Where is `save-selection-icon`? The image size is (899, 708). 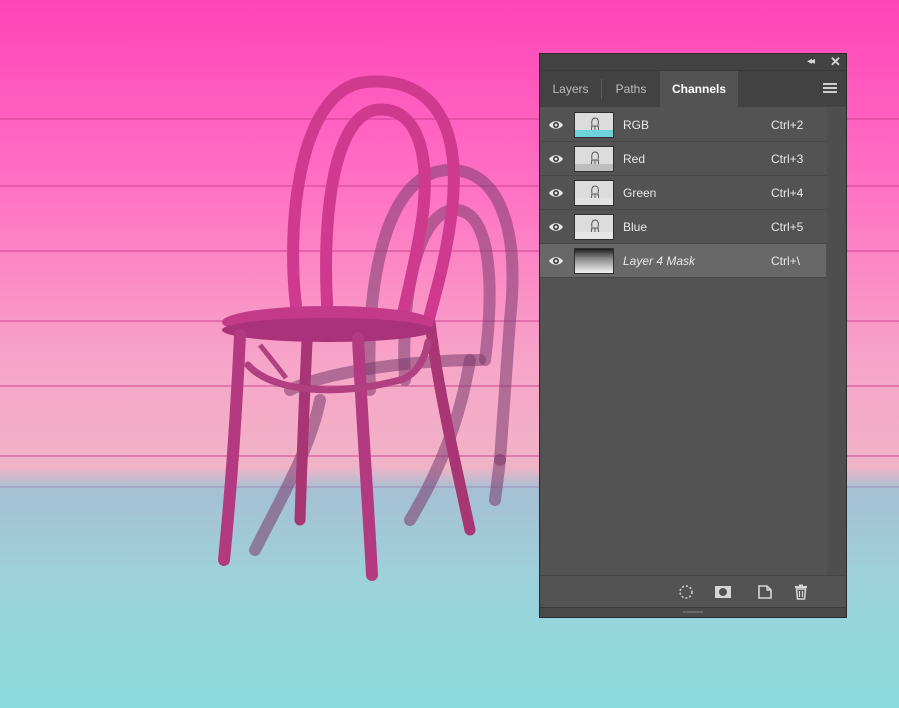 save-selection-icon is located at coordinates (723, 592).